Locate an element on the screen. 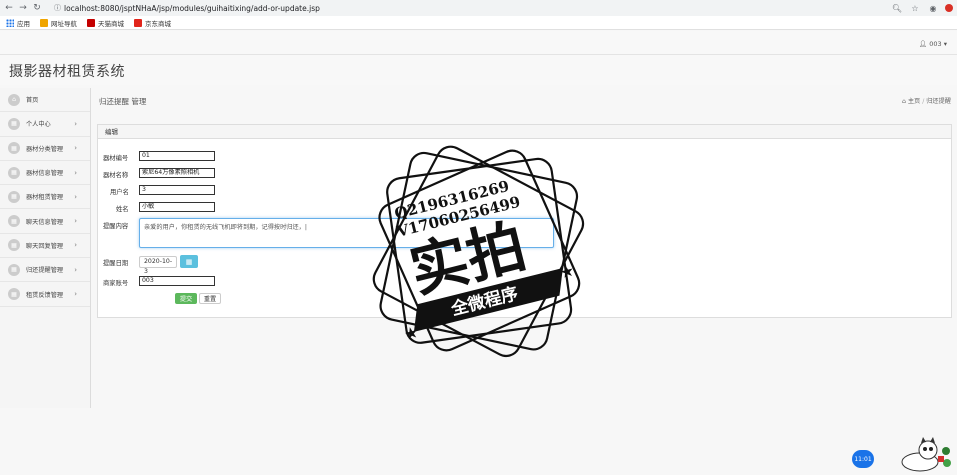  equip-name-input: 索尼64万像素照相机 is located at coordinates (177, 173).